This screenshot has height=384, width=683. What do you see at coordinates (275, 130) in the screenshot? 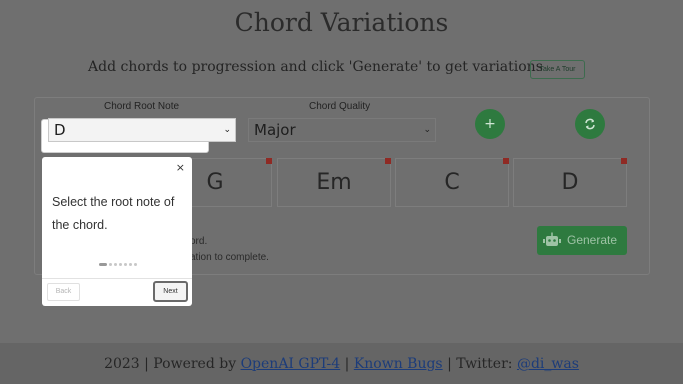
I see `chord-quality-value: Major` at bounding box center [275, 130].